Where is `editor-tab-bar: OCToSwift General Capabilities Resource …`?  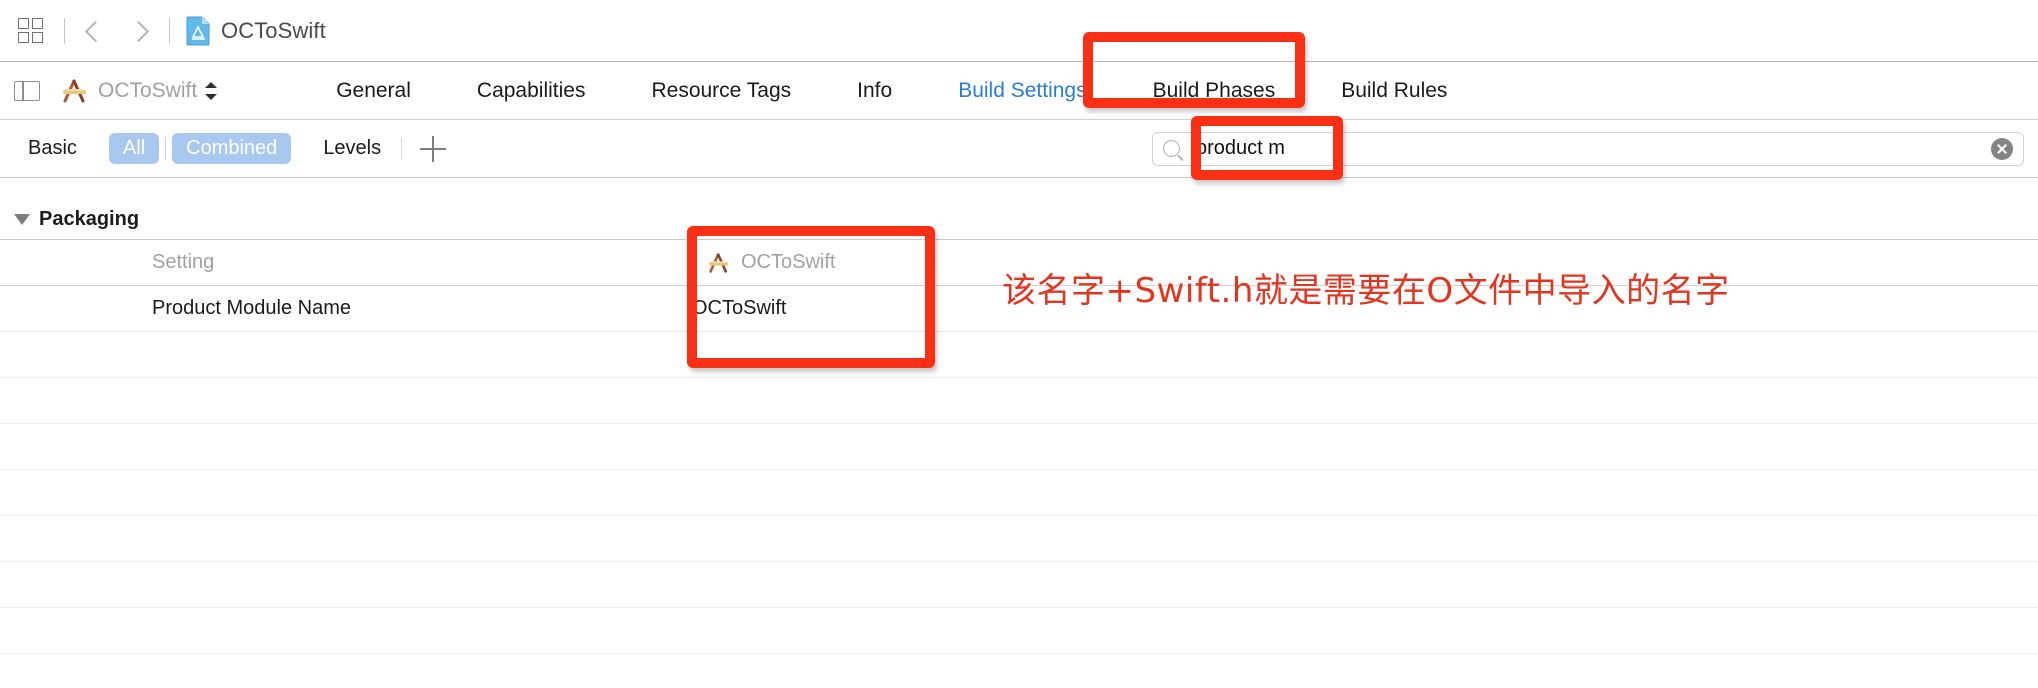 editor-tab-bar: OCToSwift General Capabilities Resource … is located at coordinates (1019, 91).